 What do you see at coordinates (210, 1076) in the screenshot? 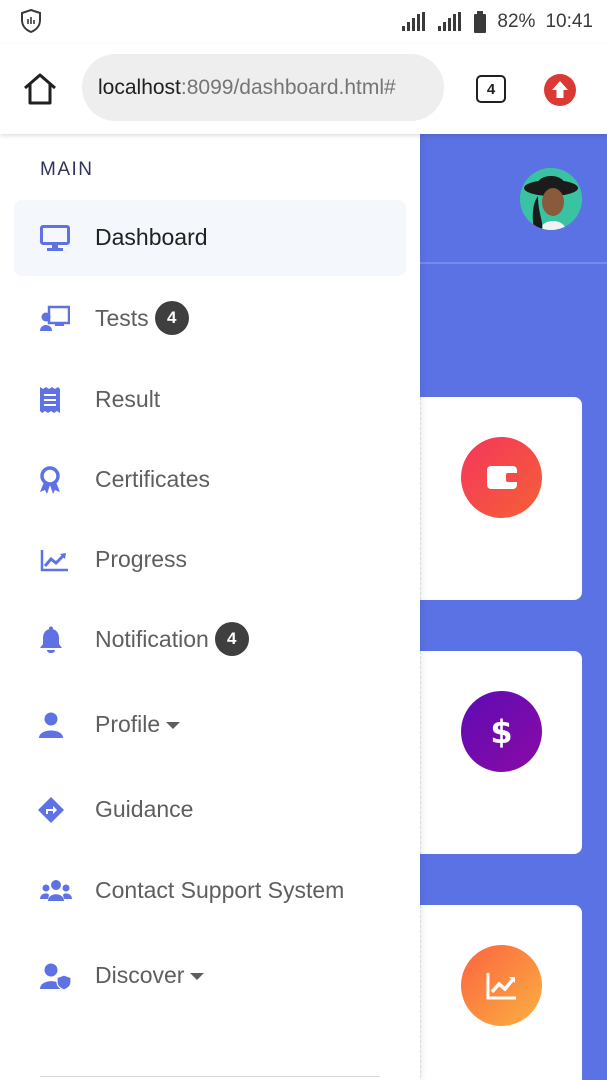
I see `sidebar-divider` at bounding box center [210, 1076].